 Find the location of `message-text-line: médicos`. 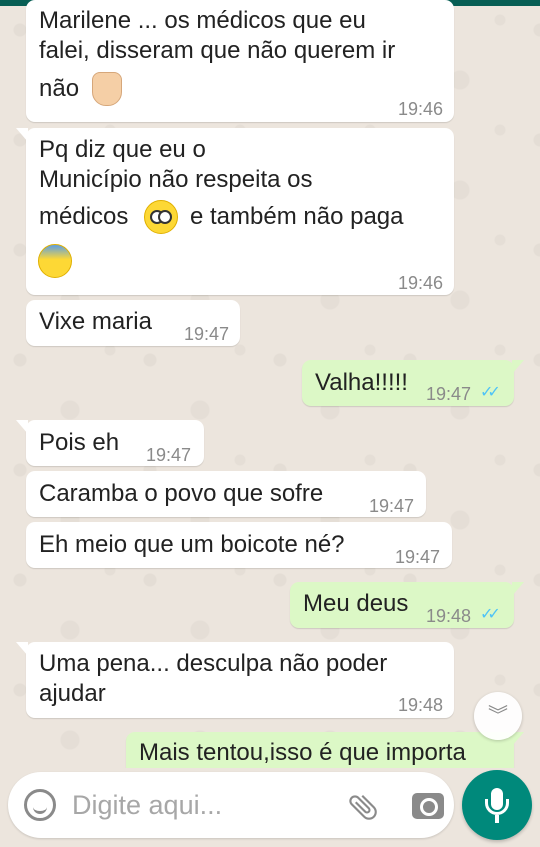

message-text-line: médicos is located at coordinates (84, 216).